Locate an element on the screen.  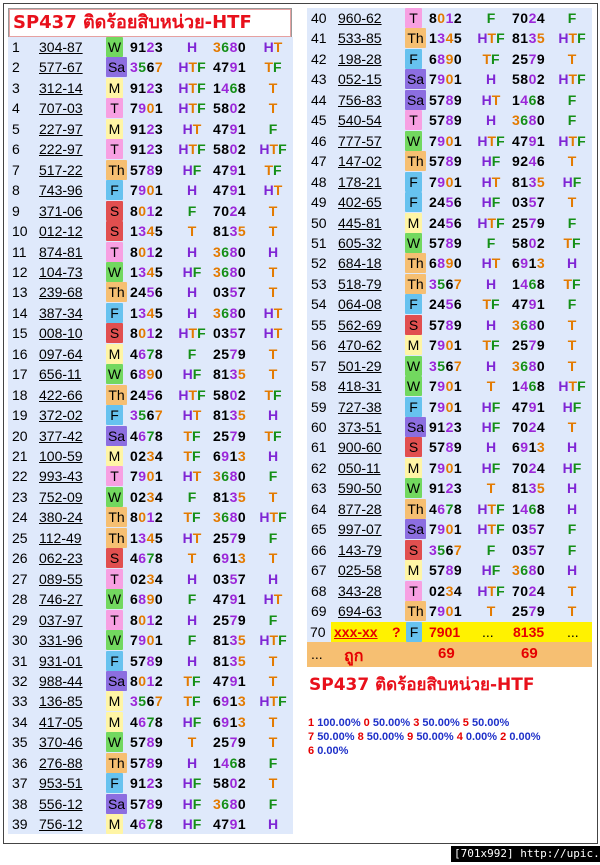
result-2: TF is located at coordinates (273, 436).